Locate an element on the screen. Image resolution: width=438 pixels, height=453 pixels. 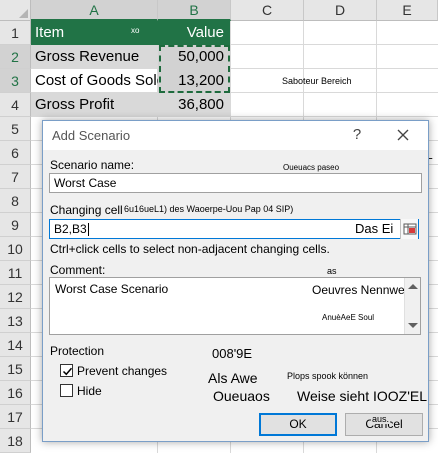
row-header-17: 17 is located at coordinates (15, 417).